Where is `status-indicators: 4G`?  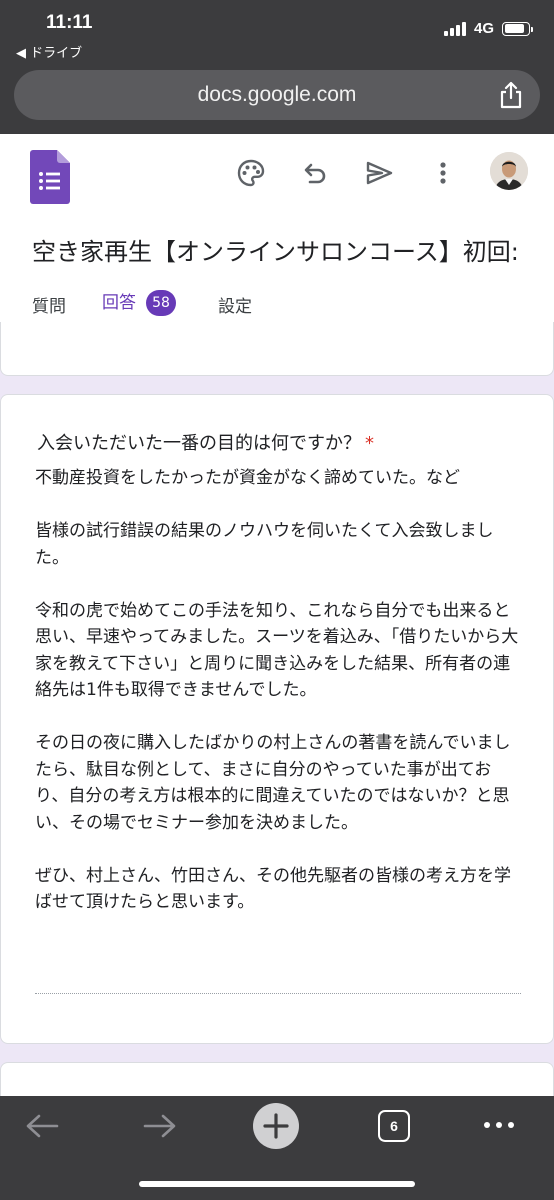 status-indicators: 4G is located at coordinates (488, 28).